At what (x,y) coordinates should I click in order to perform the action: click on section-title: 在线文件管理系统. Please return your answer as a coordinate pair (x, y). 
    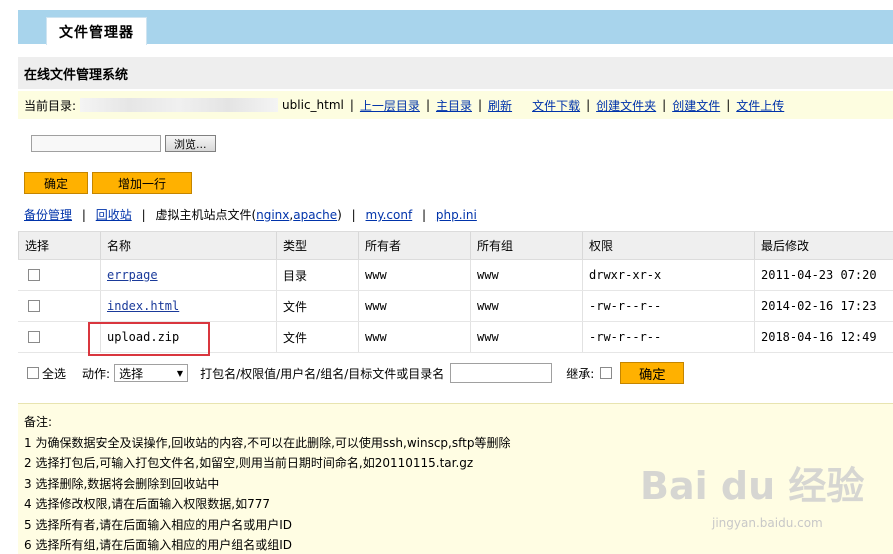
    Looking at the image, I should click on (455, 73).